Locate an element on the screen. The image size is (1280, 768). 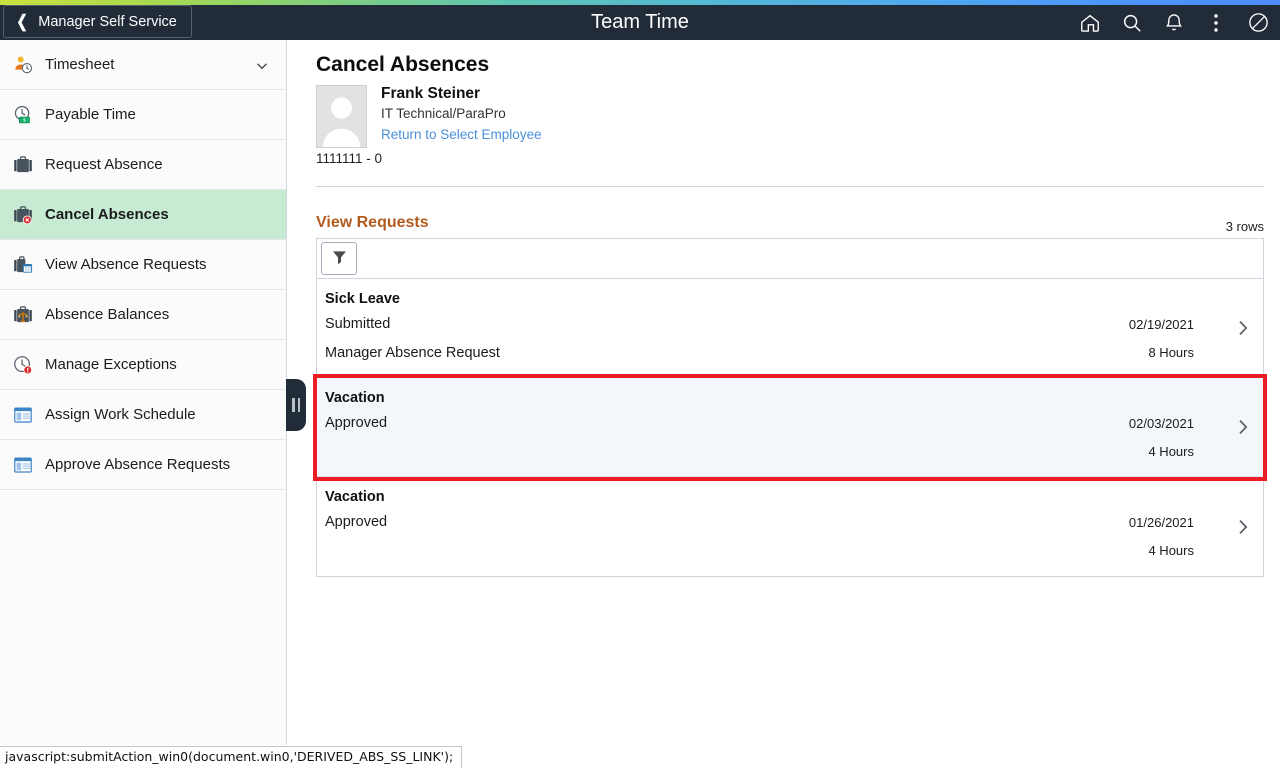
sidebar-item-label: Request Absence is located at coordinates (104, 164).